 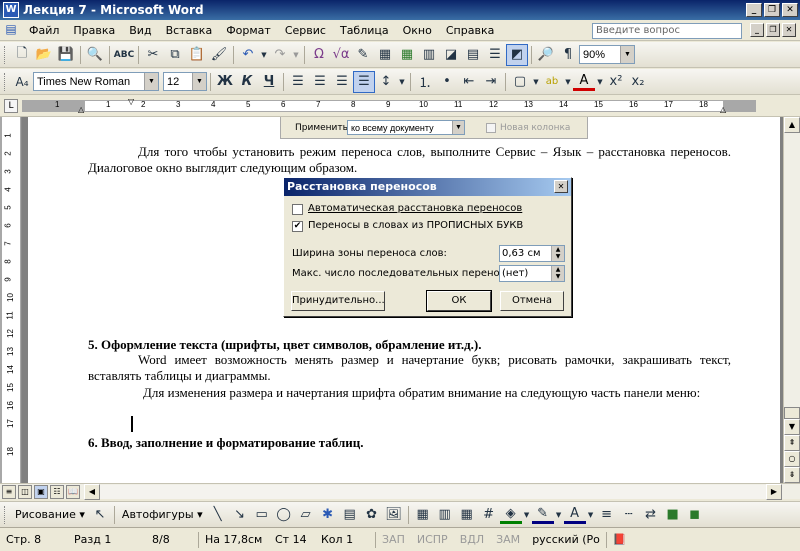 I want to click on menu-table: Таблица, so click(x=364, y=30).